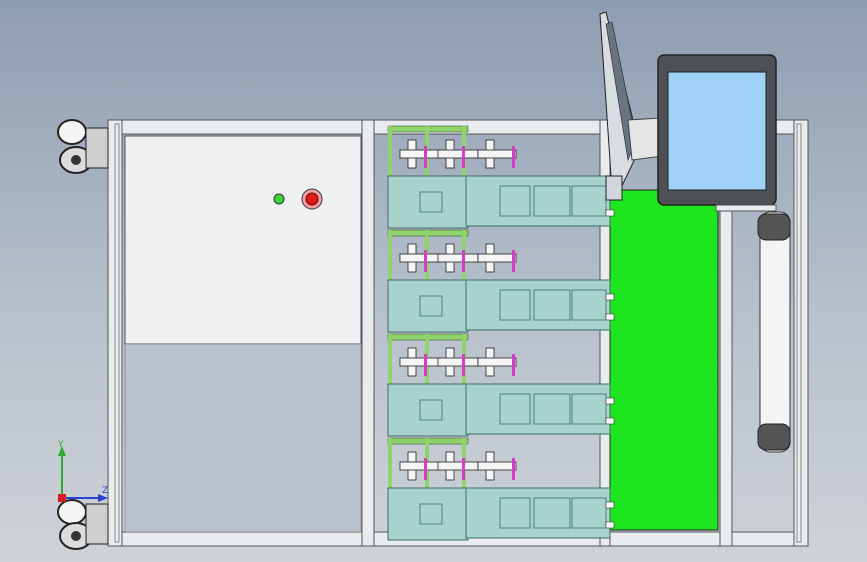 The height and width of the screenshot is (562, 867). I want to click on emergency-stop-icon, so click(312, 199).